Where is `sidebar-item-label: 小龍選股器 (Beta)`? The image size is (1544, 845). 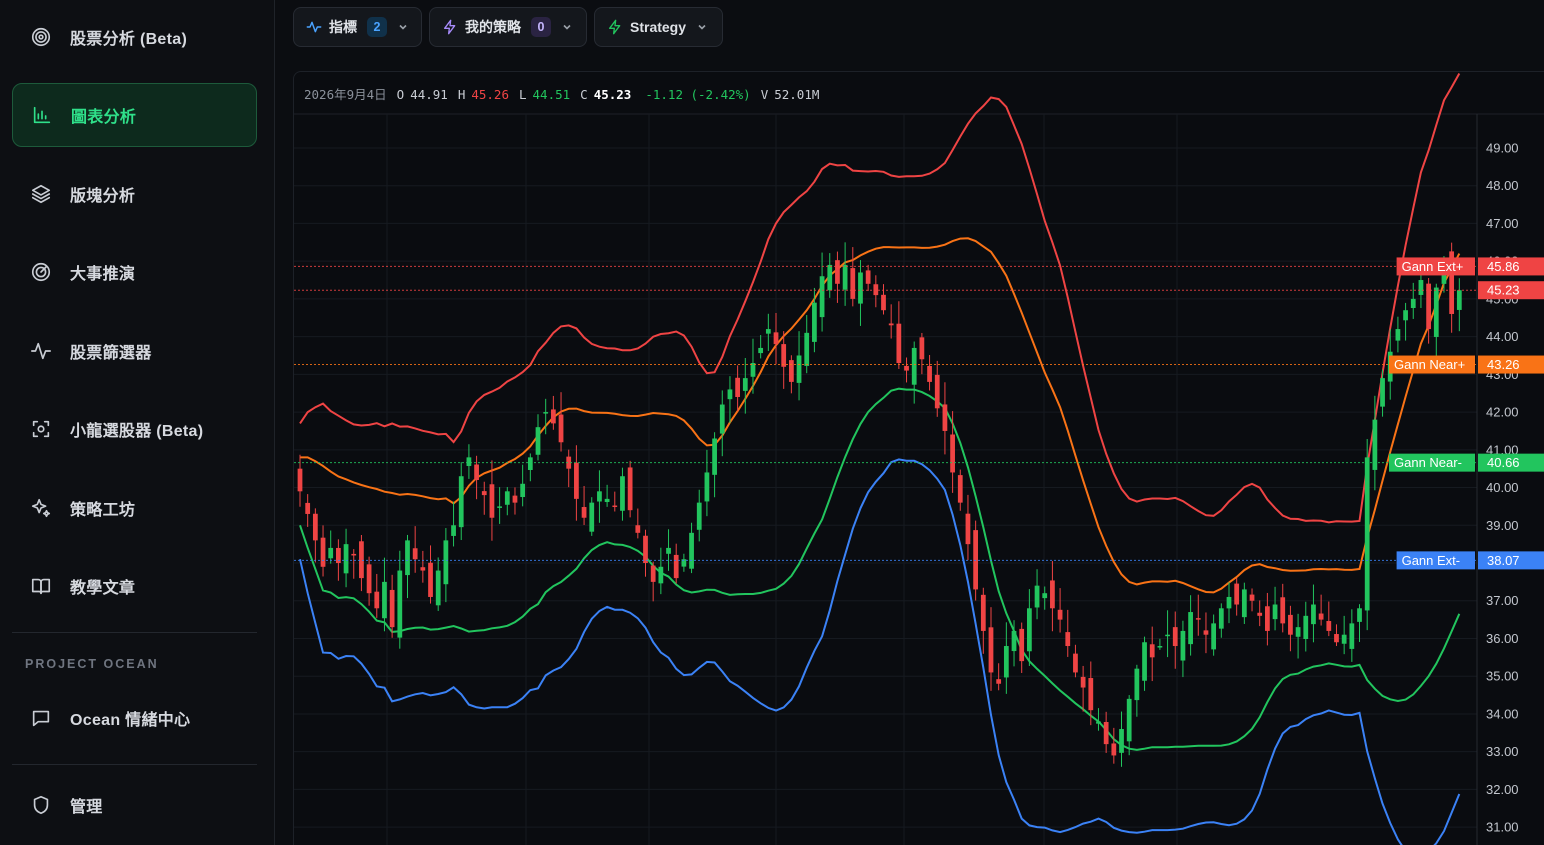
sidebar-item-label: 小龍選股器 (Beta) is located at coordinates (137, 431).